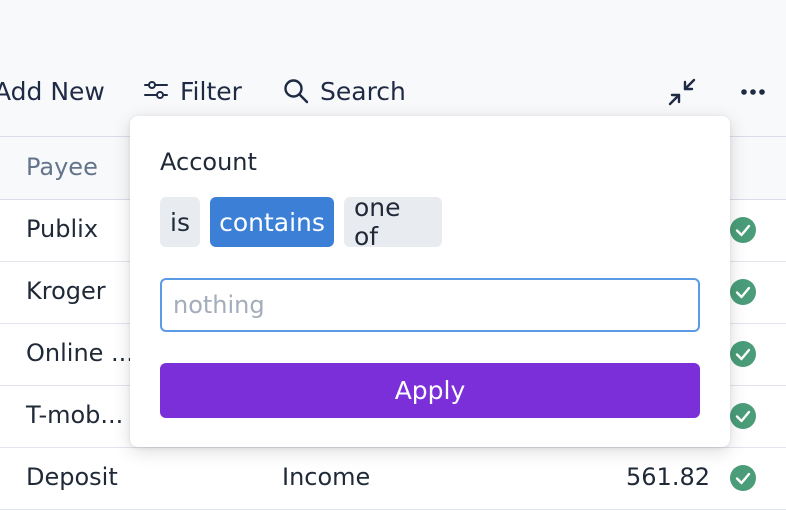 Image resolution: width=786 pixels, height=510 pixels. What do you see at coordinates (72, 477) in the screenshot?
I see `payee-cell: Deposit` at bounding box center [72, 477].